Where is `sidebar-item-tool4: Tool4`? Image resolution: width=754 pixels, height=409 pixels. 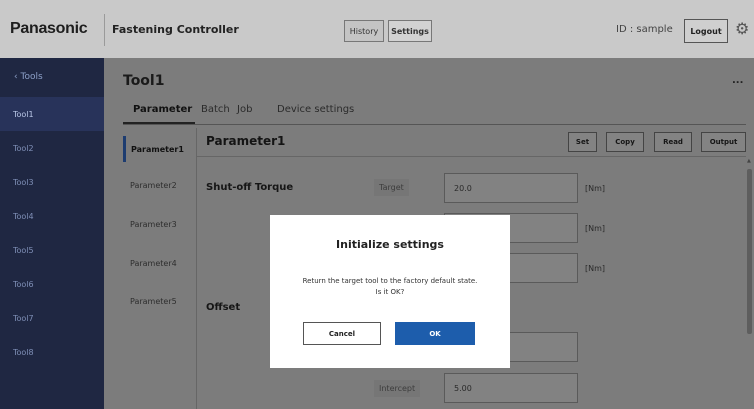
sidebar-item-tool4: Tool4 is located at coordinates (52, 216).